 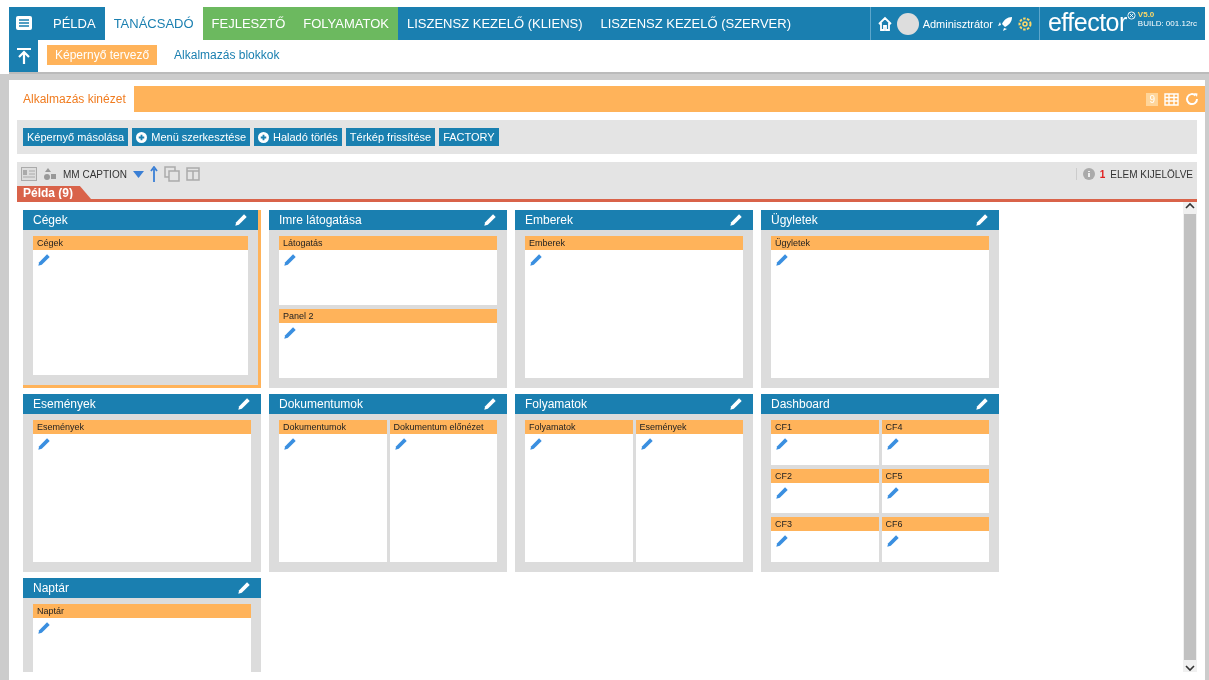 What do you see at coordinates (935, 491) in the screenshot?
I see `panel: CF5` at bounding box center [935, 491].